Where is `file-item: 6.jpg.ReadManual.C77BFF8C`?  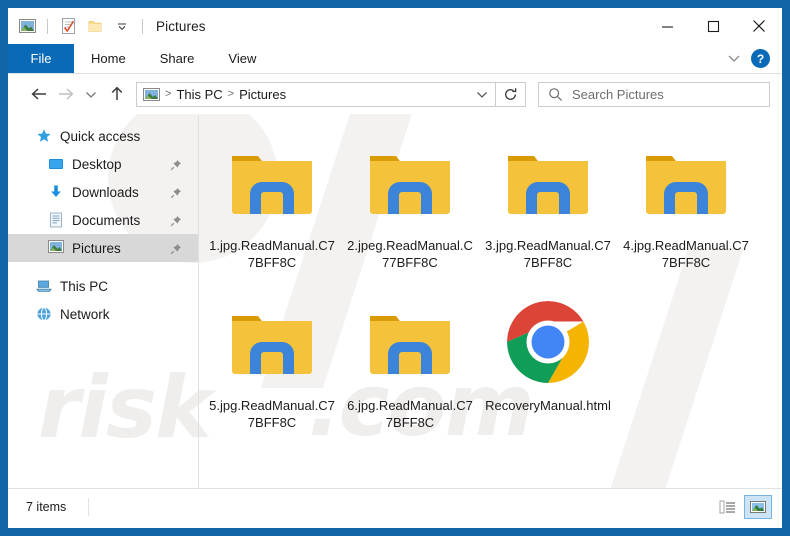 file-item: 6.jpg.ReadManual.C77BFF8C is located at coordinates (410, 368).